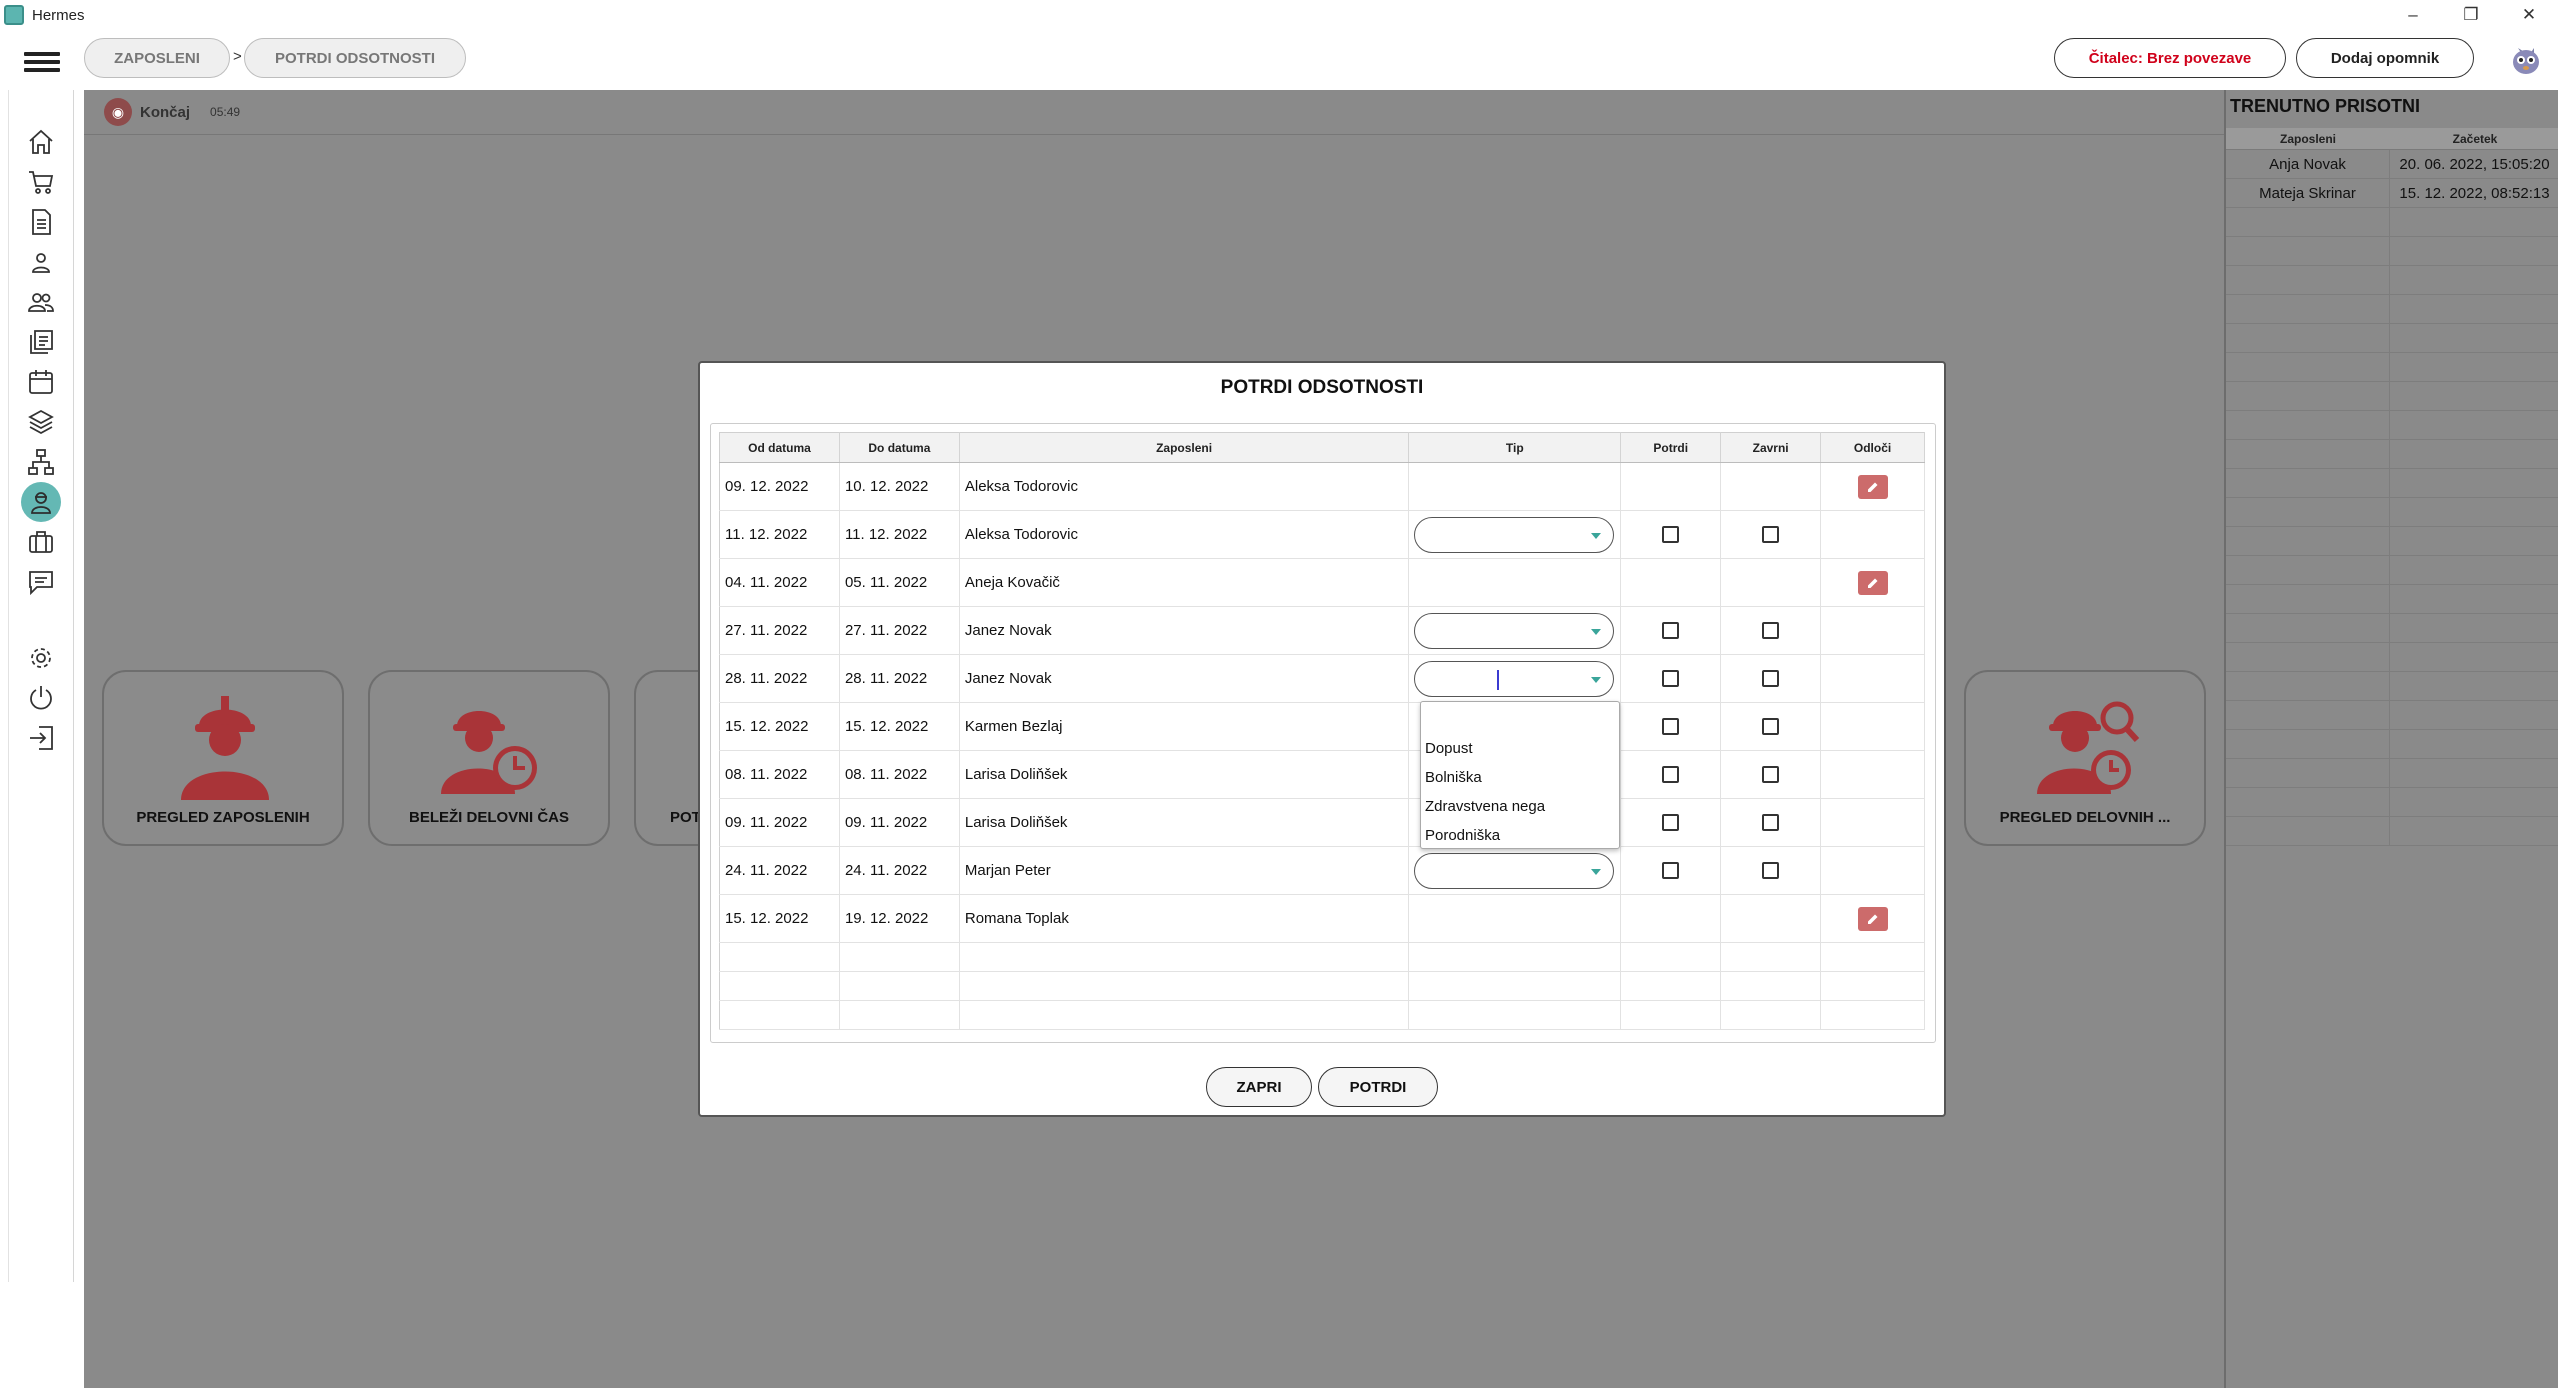 The width and height of the screenshot is (2558, 1396). Describe the element at coordinates (2529, 15) in the screenshot. I see `close-window-button: ✕` at that location.